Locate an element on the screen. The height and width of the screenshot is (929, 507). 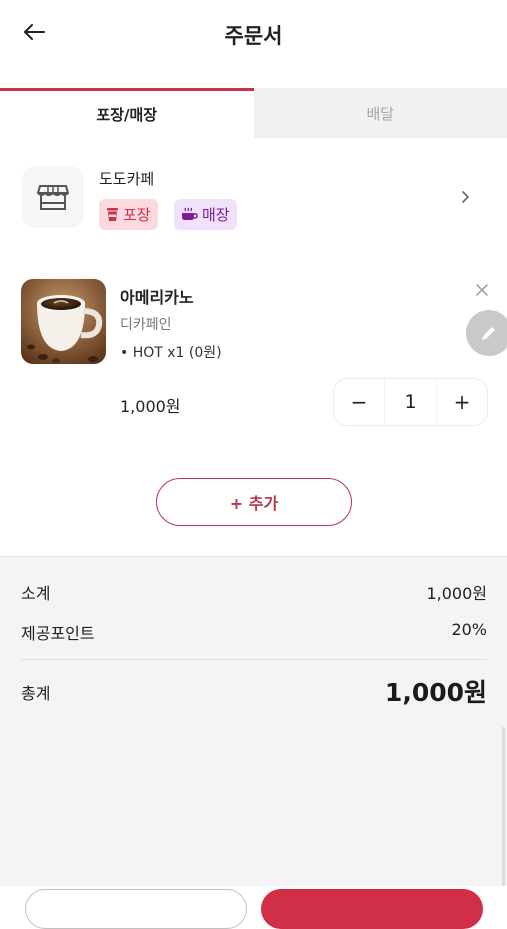
app-header: 주문서 is located at coordinates (253, 44).